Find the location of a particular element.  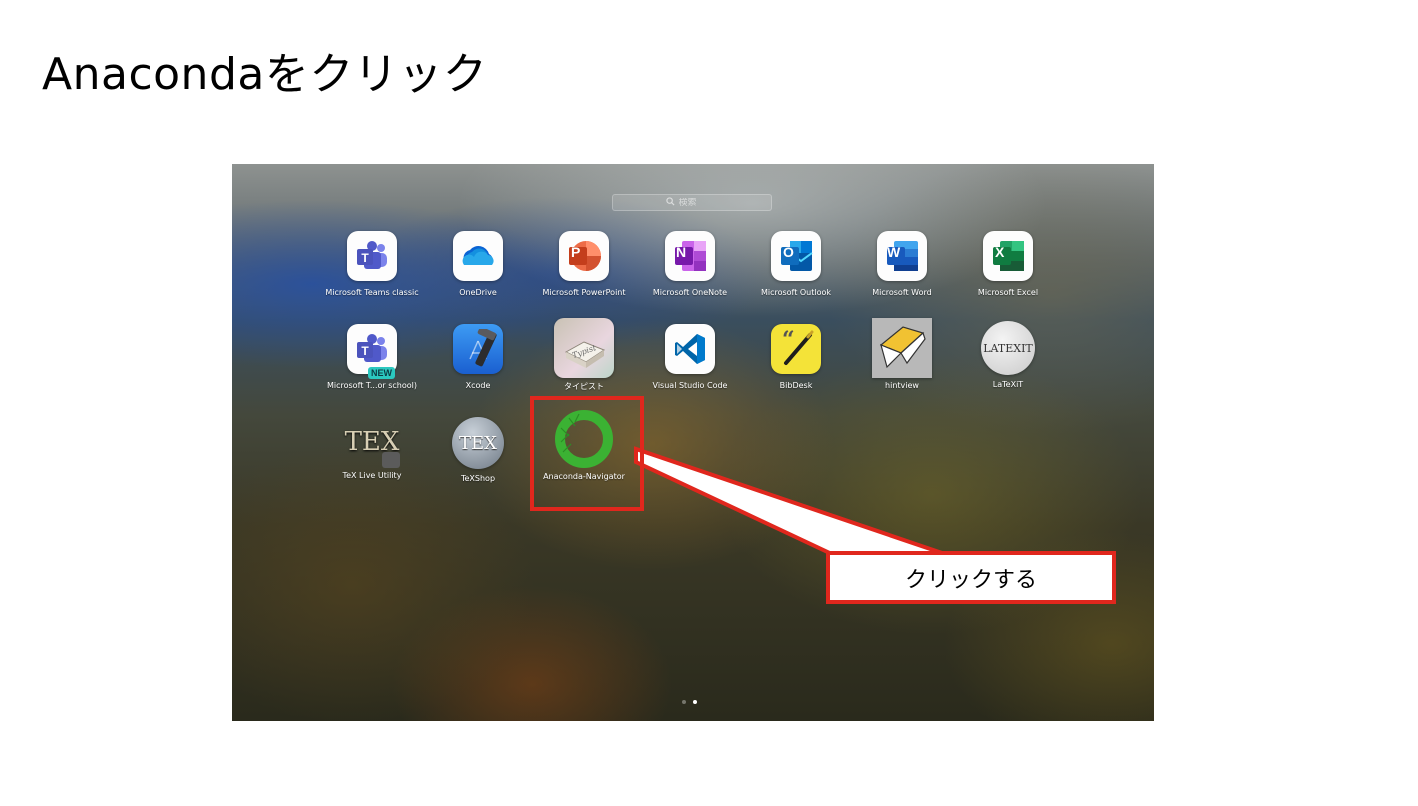

callout-box: クリックする is located at coordinates (971, 577).